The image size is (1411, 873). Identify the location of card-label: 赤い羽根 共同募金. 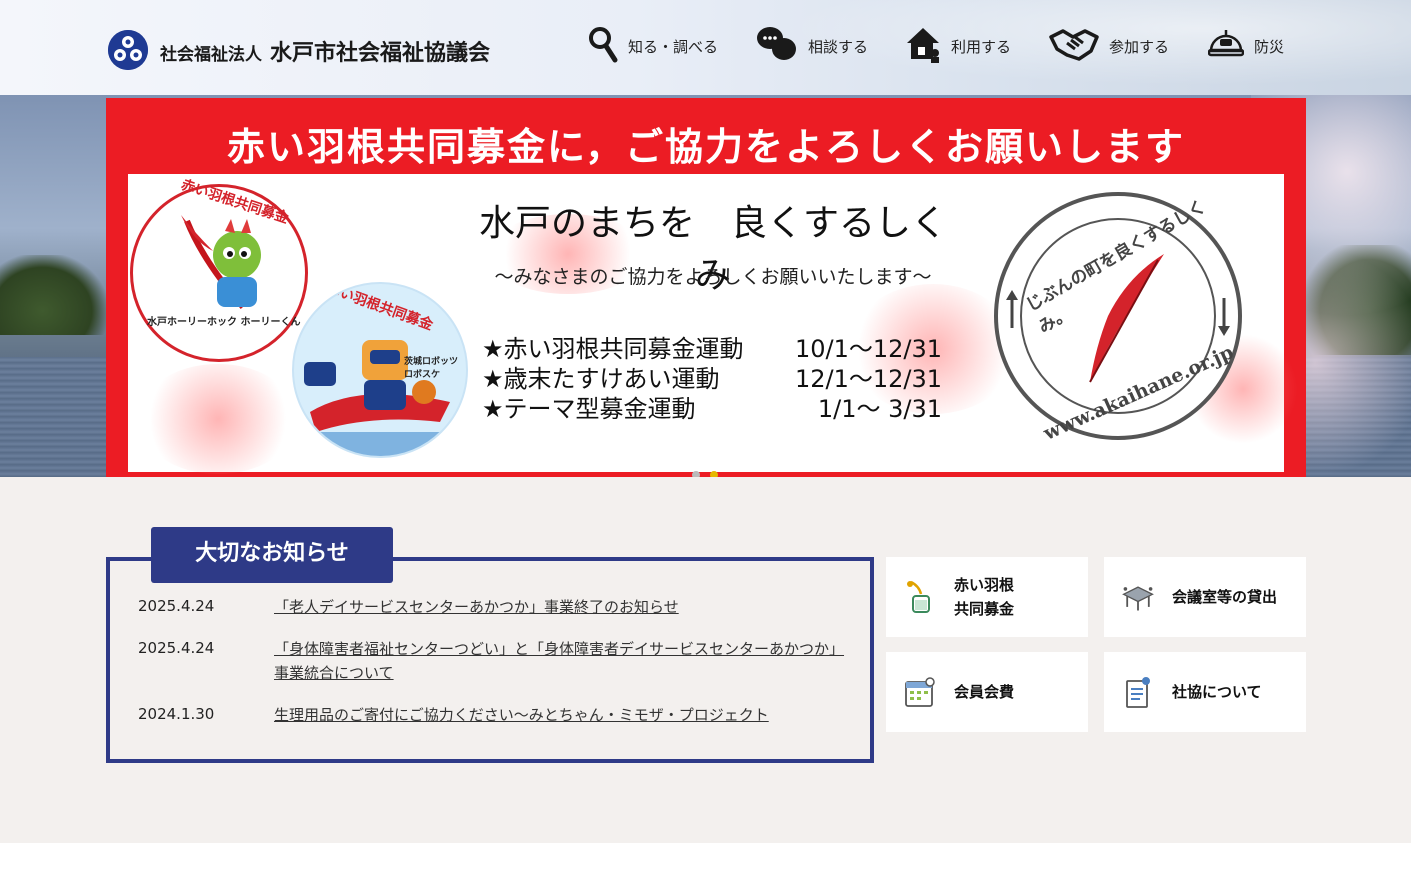
(984, 597).